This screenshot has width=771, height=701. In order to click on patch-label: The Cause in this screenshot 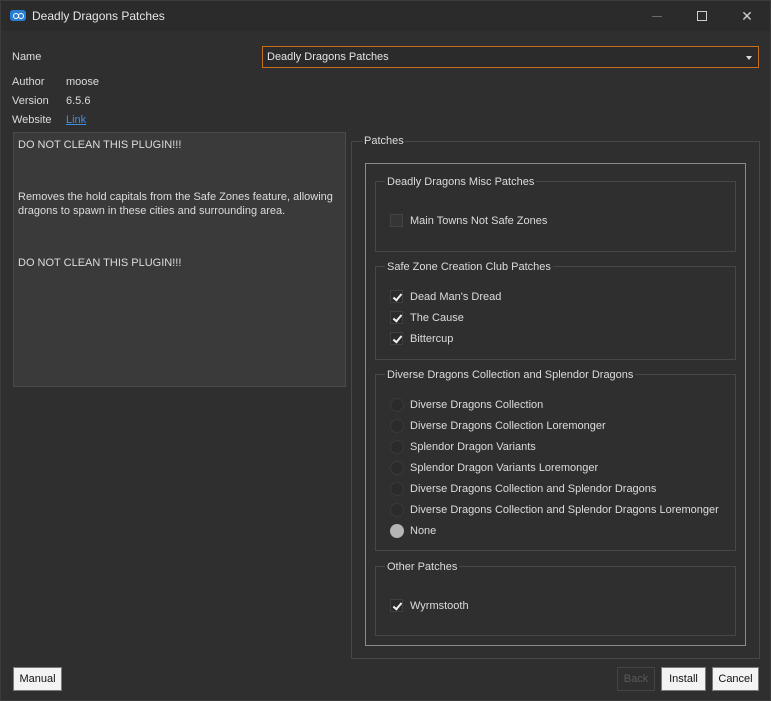, I will do `click(437, 318)`.